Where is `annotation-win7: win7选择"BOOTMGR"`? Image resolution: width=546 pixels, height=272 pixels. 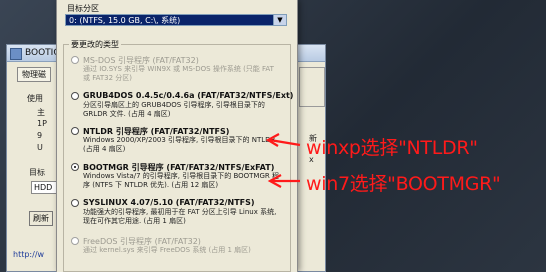
annotation-win7: win7选择"BOOTMGR" is located at coordinates (403, 184).